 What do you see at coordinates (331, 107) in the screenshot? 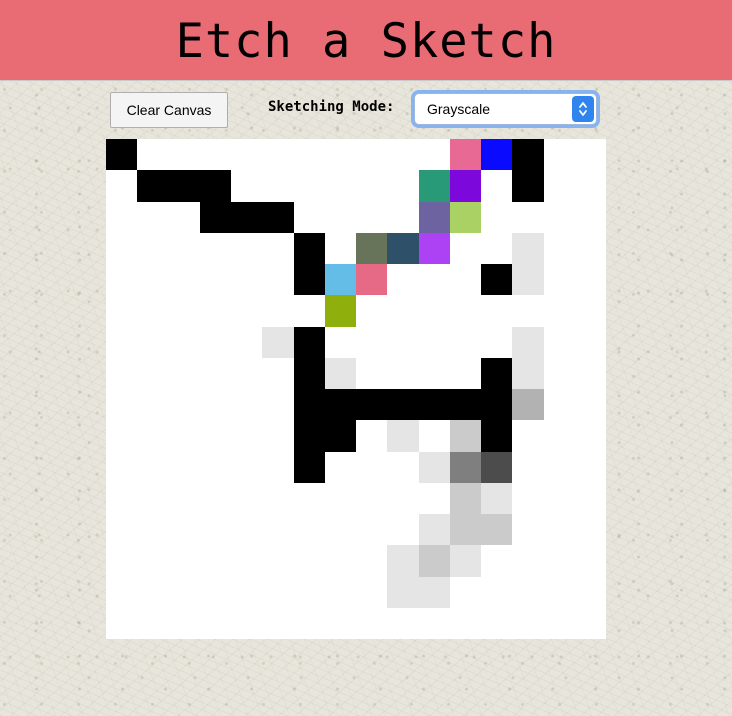
I see `sketching-mode-label: Sketching Mode:` at bounding box center [331, 107].